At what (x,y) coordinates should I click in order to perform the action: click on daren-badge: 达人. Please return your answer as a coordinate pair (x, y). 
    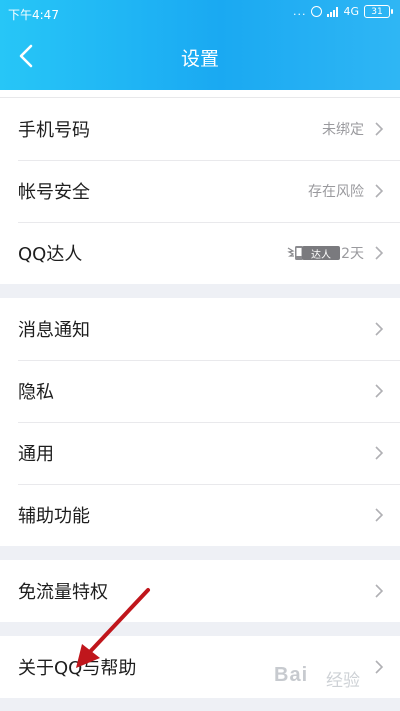
    Looking at the image, I should click on (314, 253).